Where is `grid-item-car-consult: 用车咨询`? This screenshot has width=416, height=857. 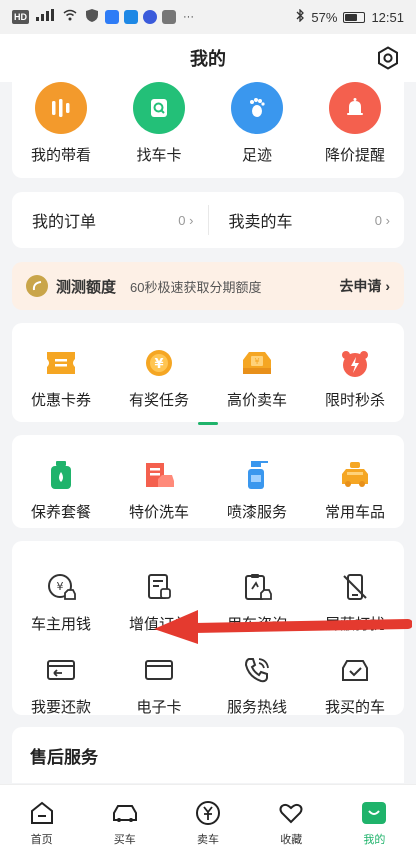 grid-item-car-consult: 用车咨询 is located at coordinates (257, 600).